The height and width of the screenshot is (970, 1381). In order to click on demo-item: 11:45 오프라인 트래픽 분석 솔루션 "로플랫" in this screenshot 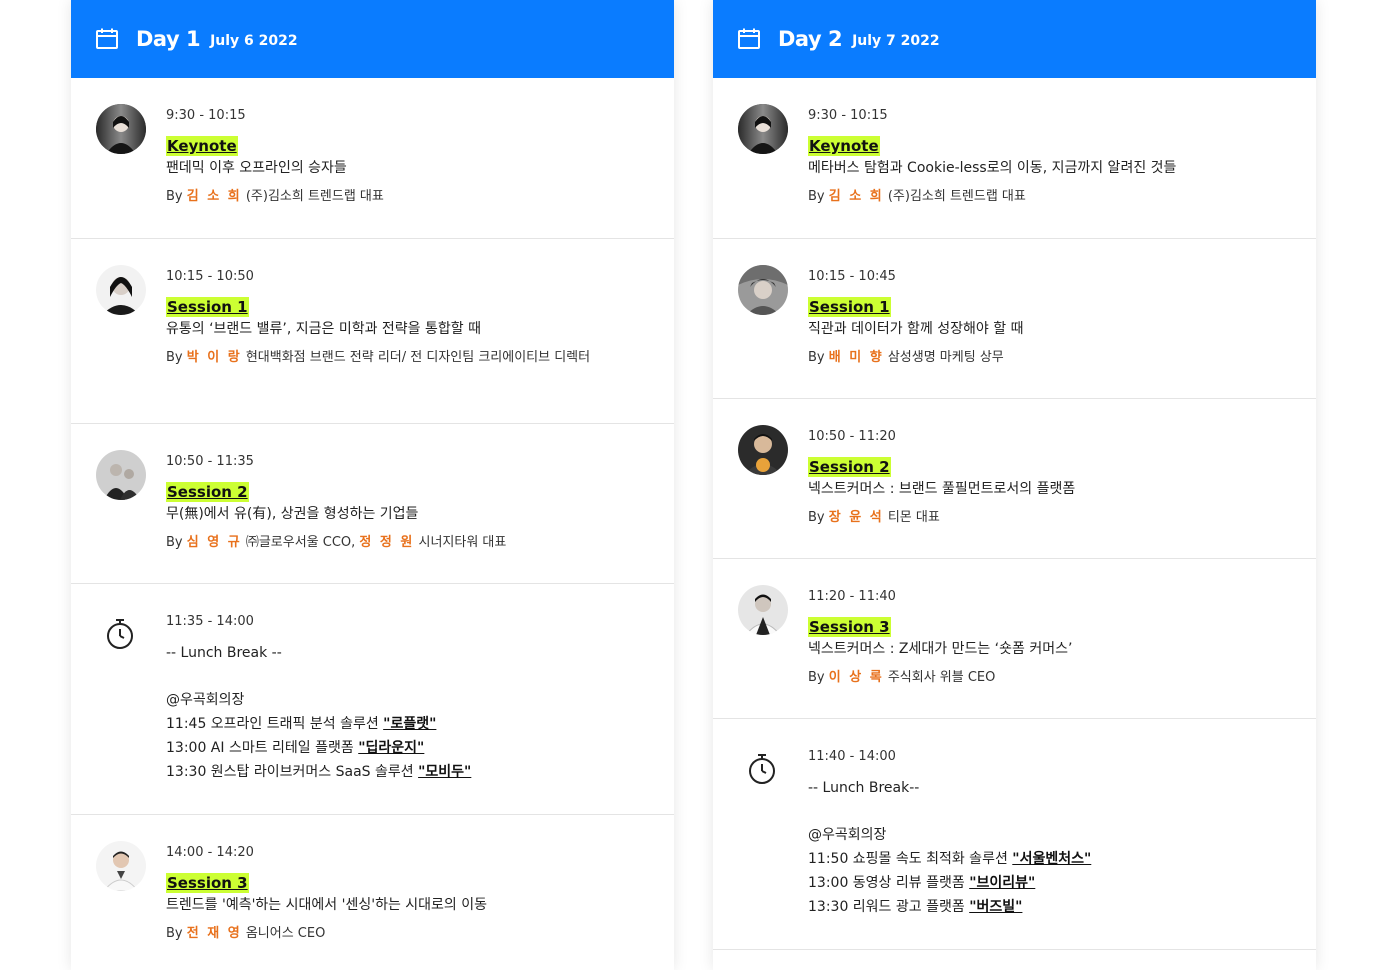, I will do `click(410, 724)`.